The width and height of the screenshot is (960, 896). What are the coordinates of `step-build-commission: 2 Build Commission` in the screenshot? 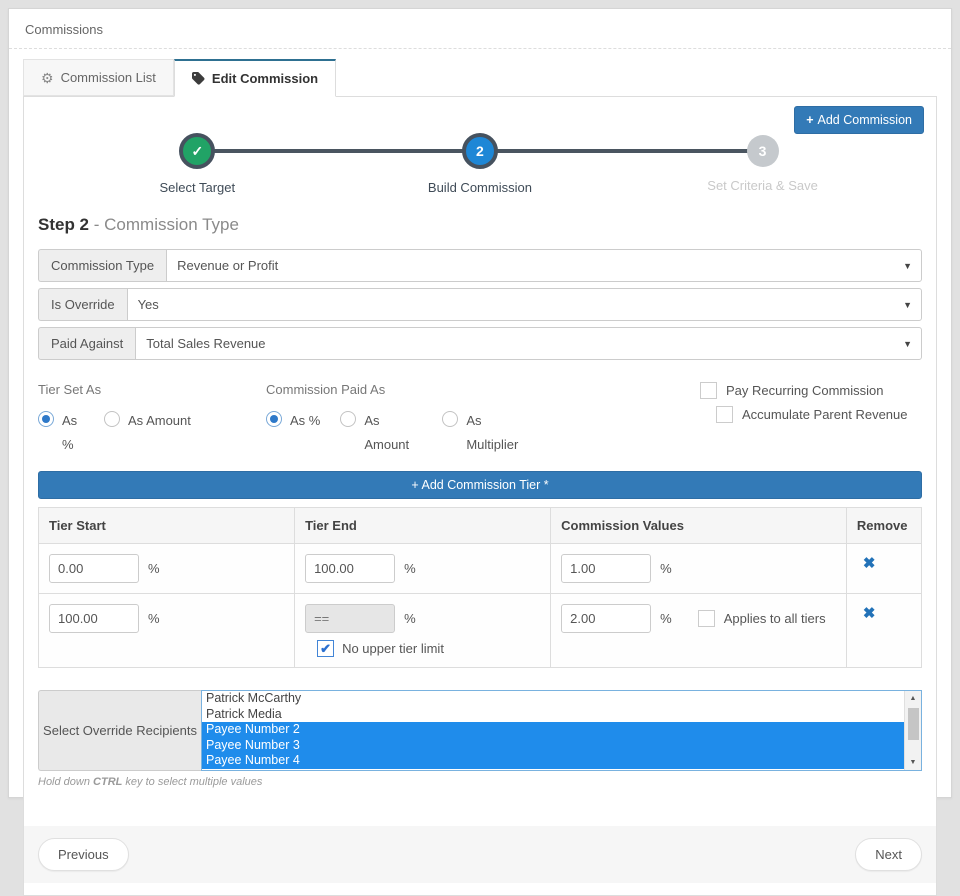 It's located at (480, 164).